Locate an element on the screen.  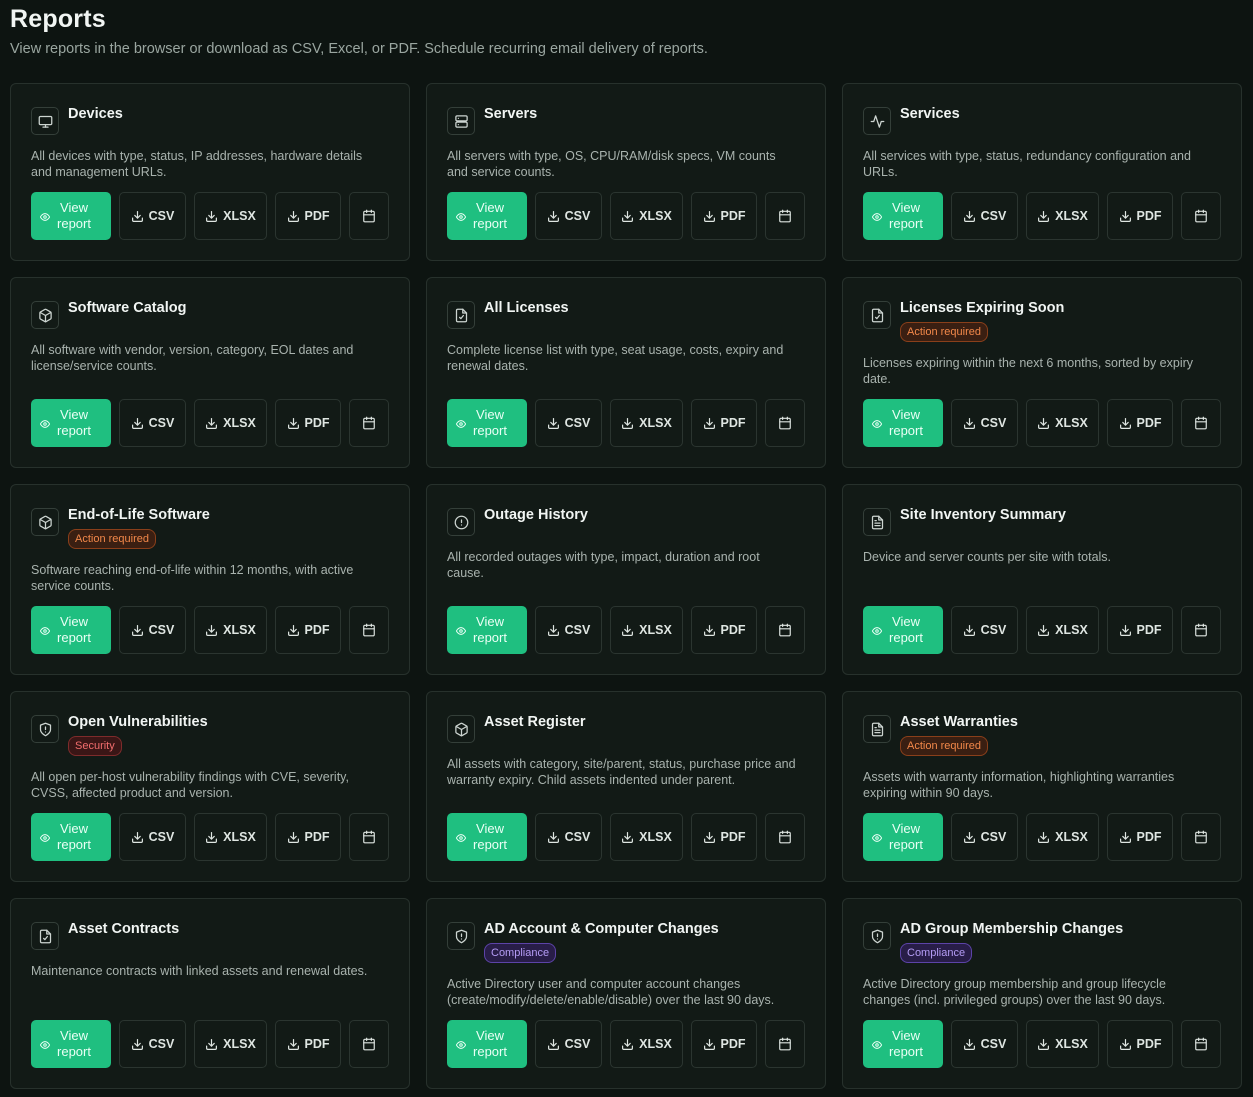
card-header: Software Catalog is located at coordinates (210, 313).